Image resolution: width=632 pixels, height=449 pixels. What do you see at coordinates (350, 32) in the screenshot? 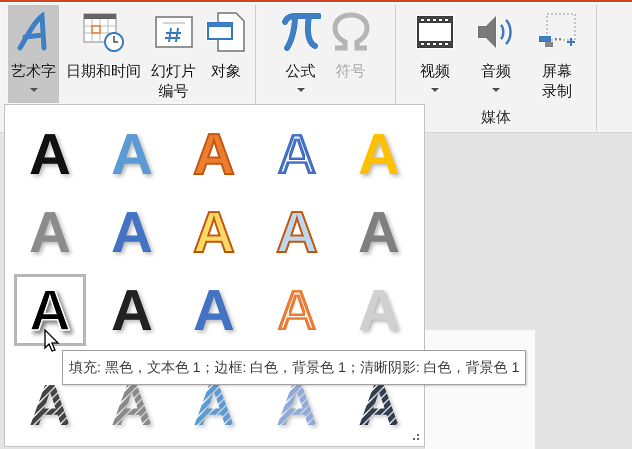
I see `omega-icon` at bounding box center [350, 32].